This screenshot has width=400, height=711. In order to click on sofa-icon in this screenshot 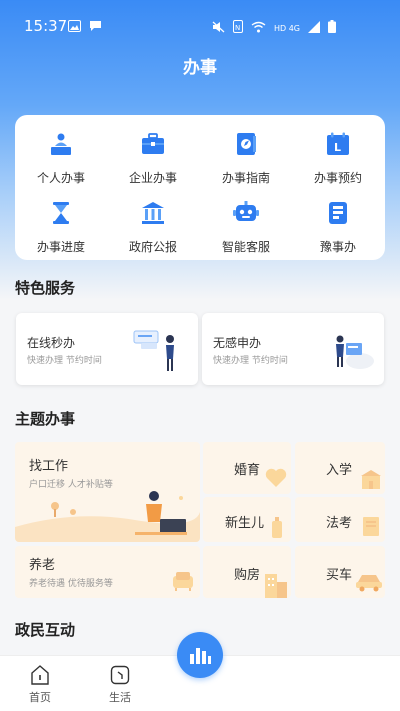, I will do `click(183, 581)`.